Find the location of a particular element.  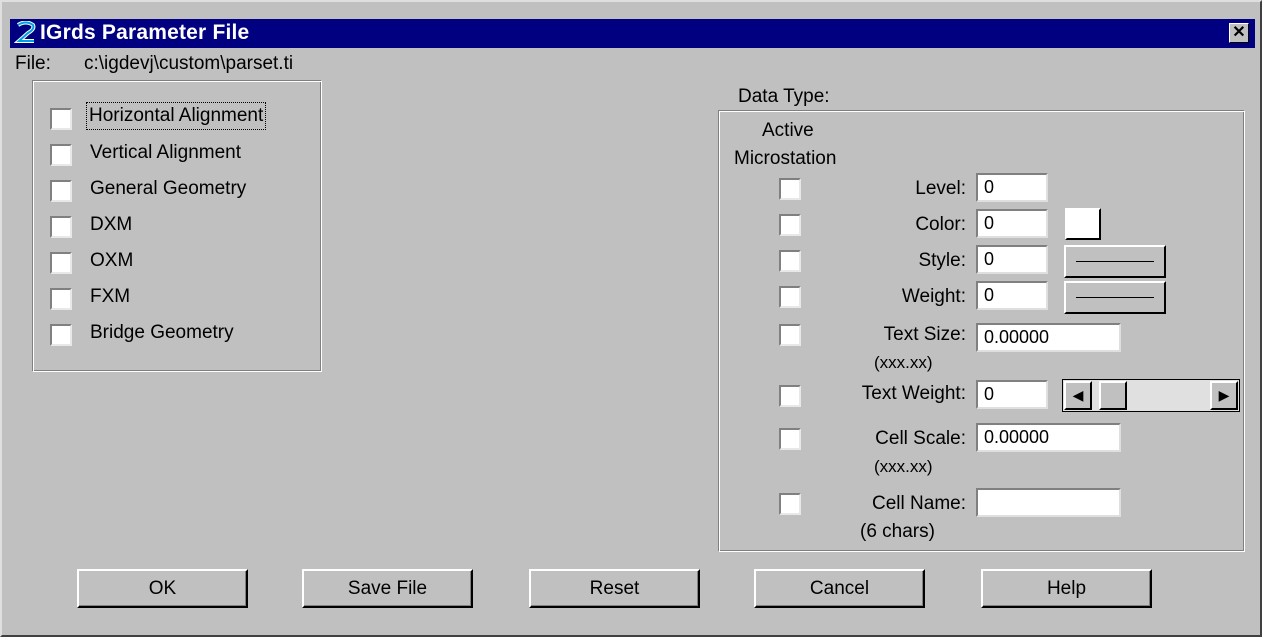

checkbox-oxm is located at coordinates (61, 263).